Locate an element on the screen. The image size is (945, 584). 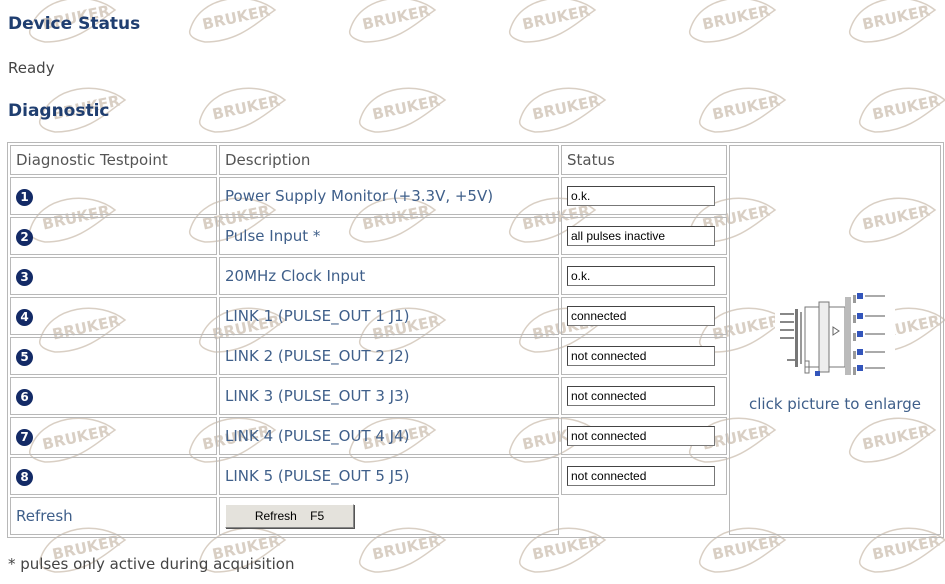
device-status-heading: Device Status is located at coordinates (74, 24).